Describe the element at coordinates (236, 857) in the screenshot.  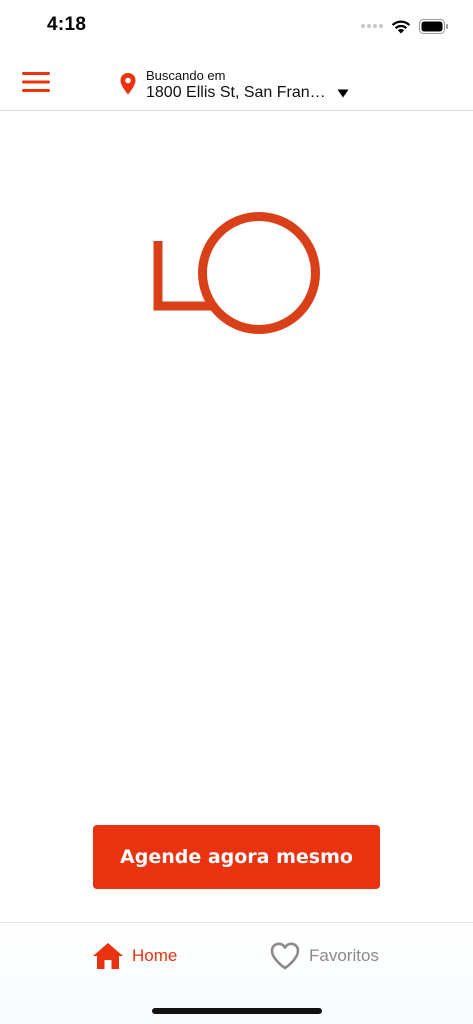
I see `schedule-now-button: Agende agora mesmo` at that location.